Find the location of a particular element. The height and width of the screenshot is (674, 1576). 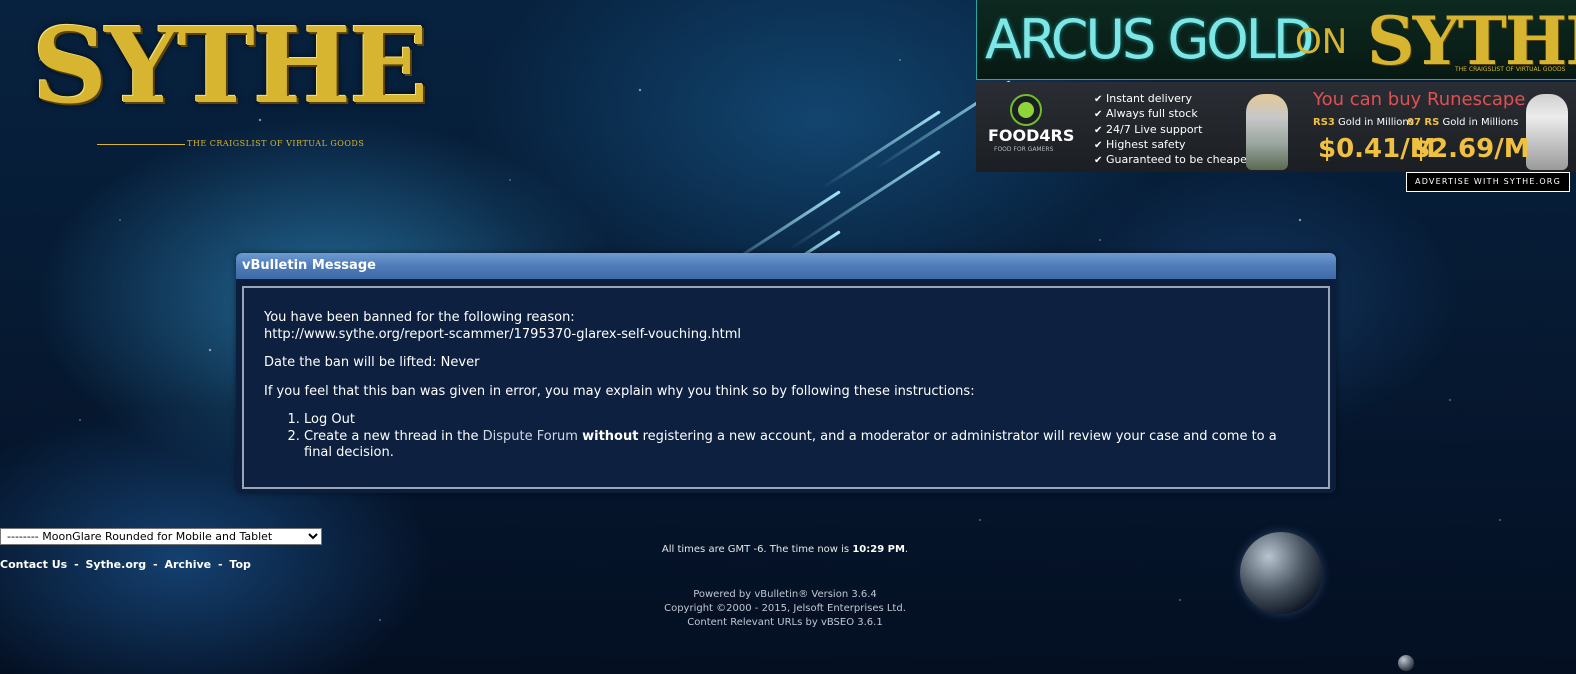

logo-tagline: THE CRAIGSLIST OF VIRTUAL GOODS is located at coordinates (276, 143).